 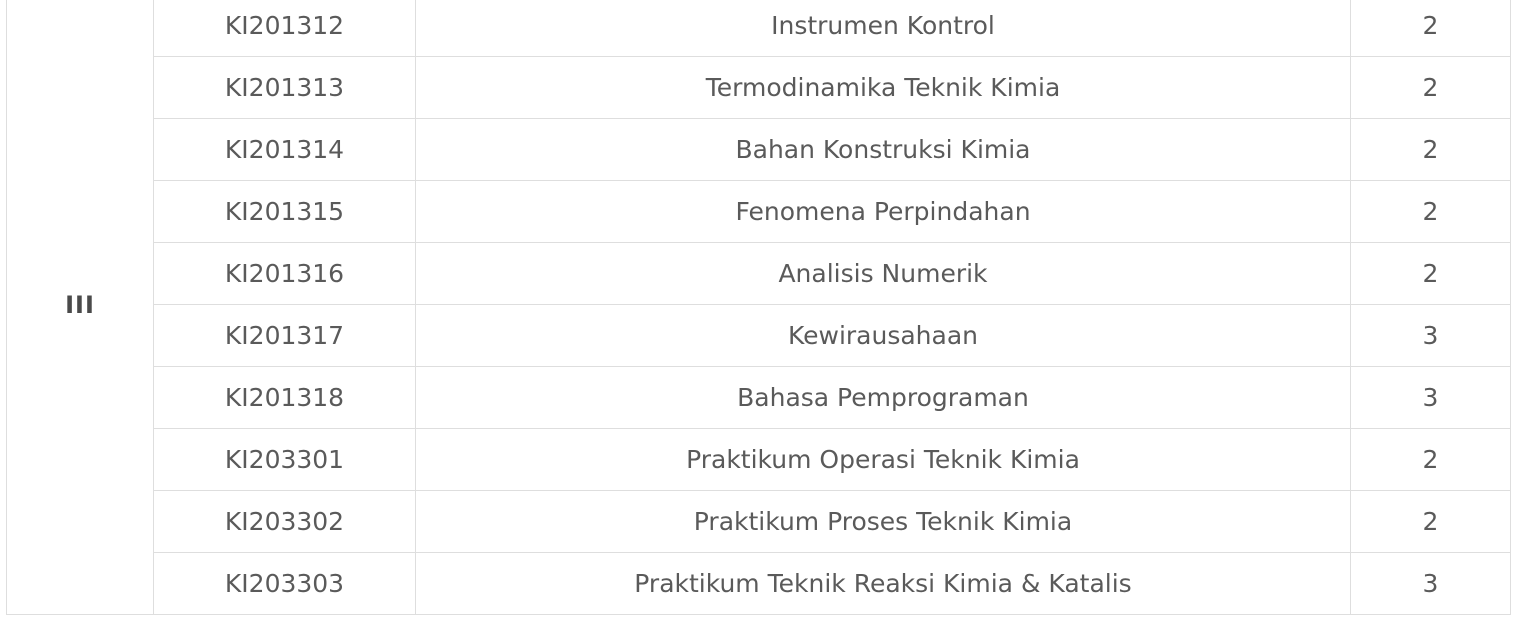 I want to click on table-row: KI201318 Bahasa Pemprograman 3, so click(x=759, y=397).